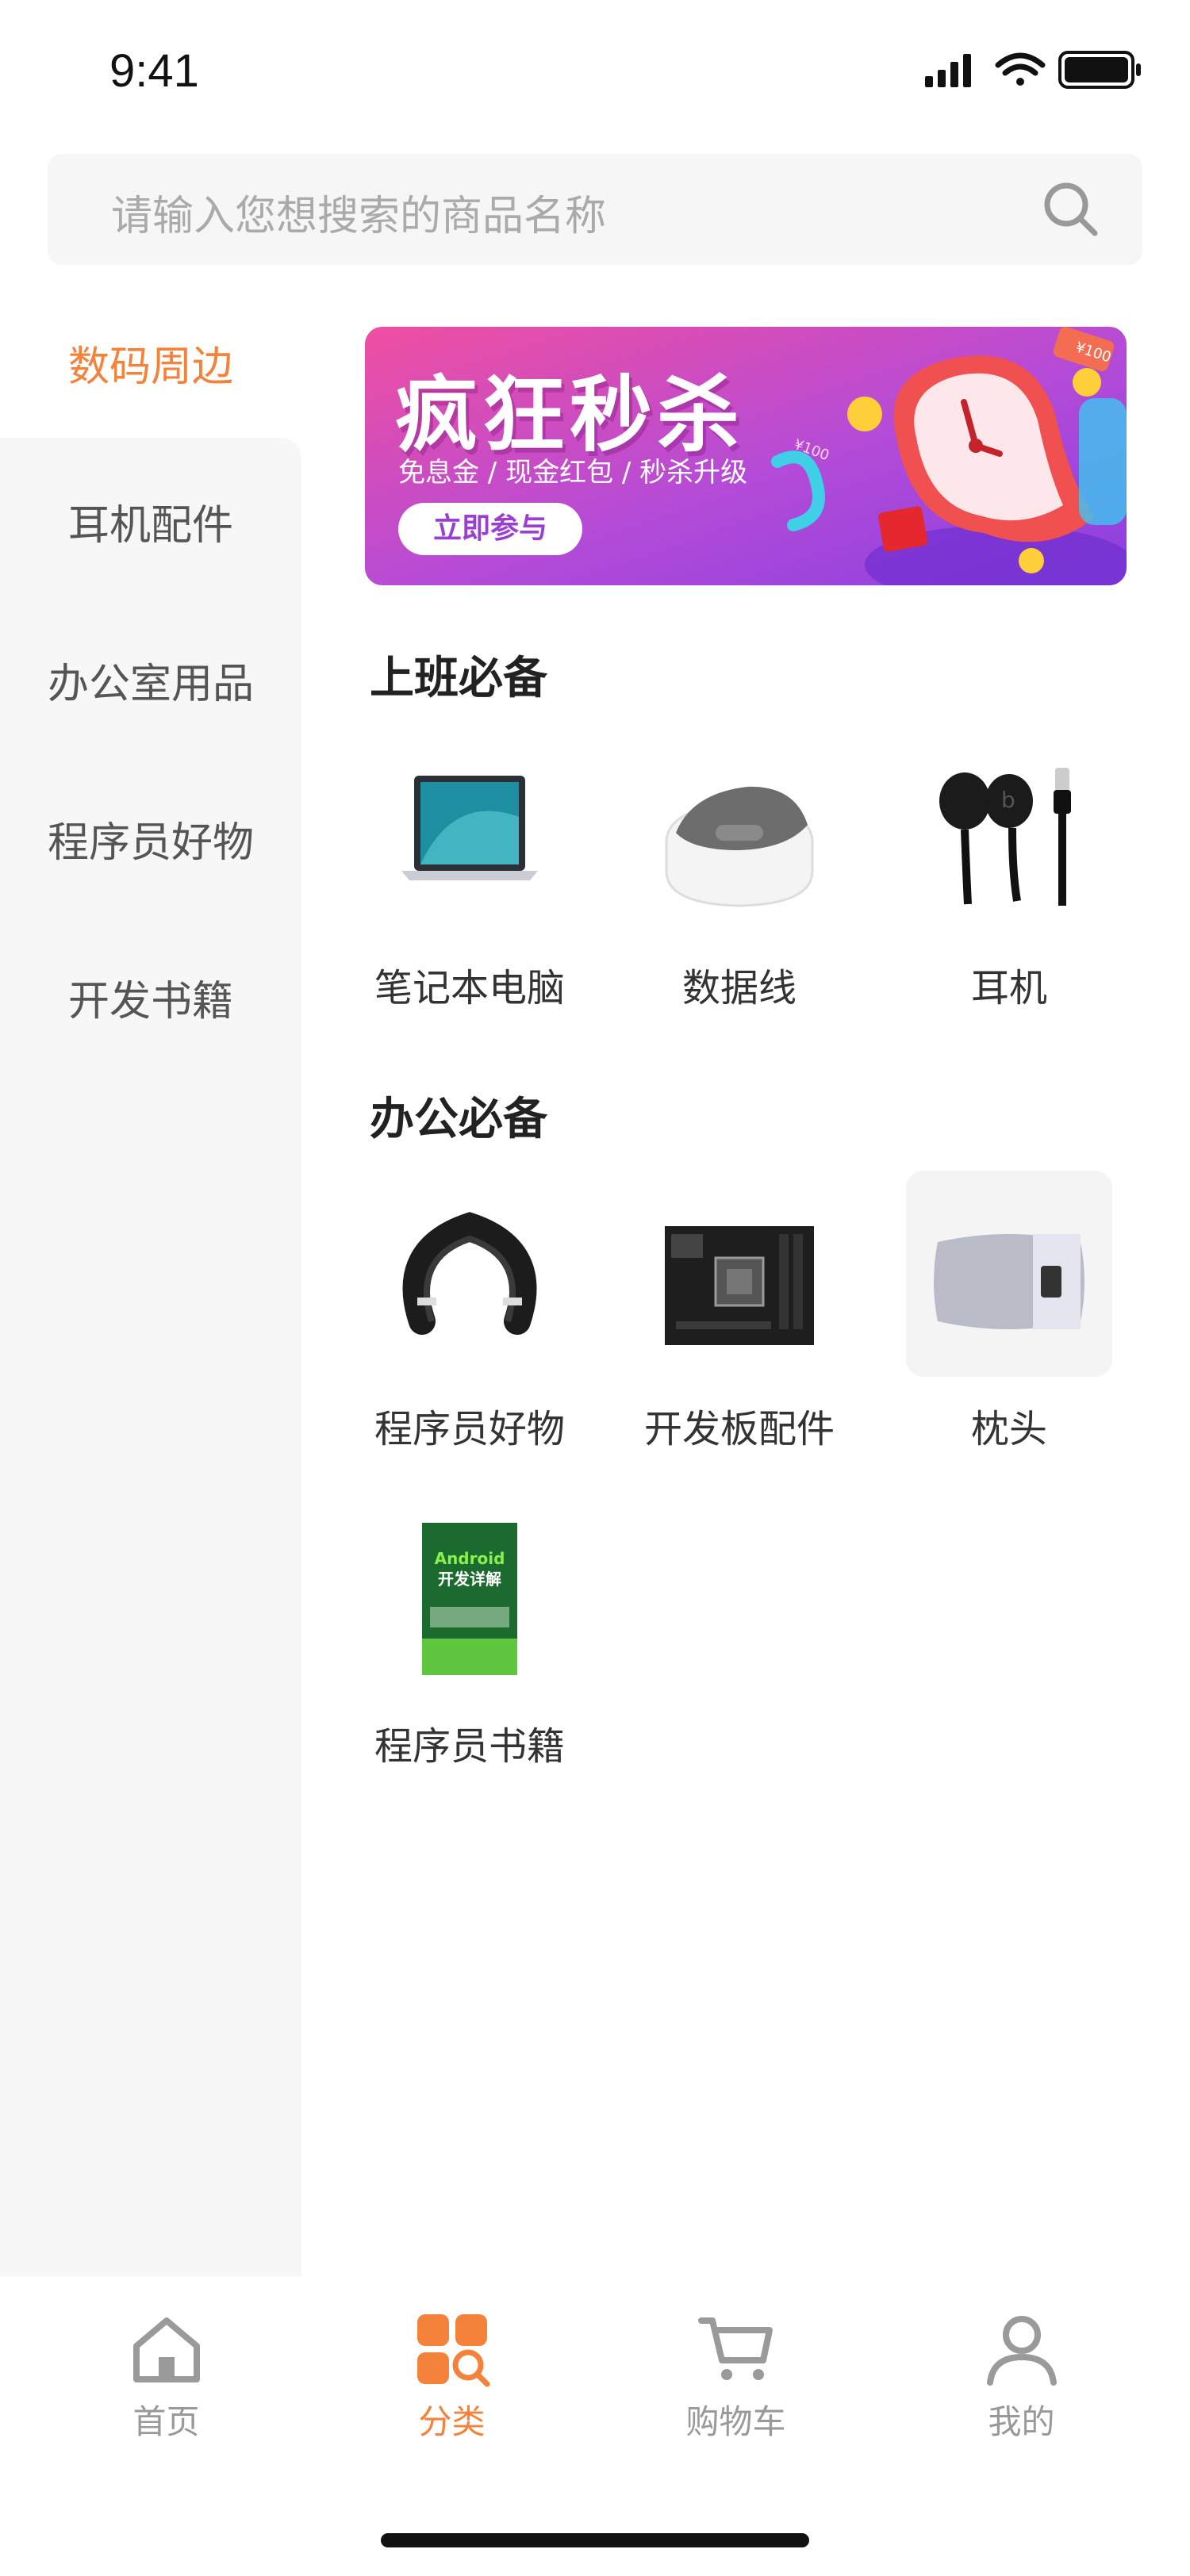 This screenshot has height=2576, width=1190. What do you see at coordinates (166, 2349) in the screenshot?
I see `home-icon` at bounding box center [166, 2349].